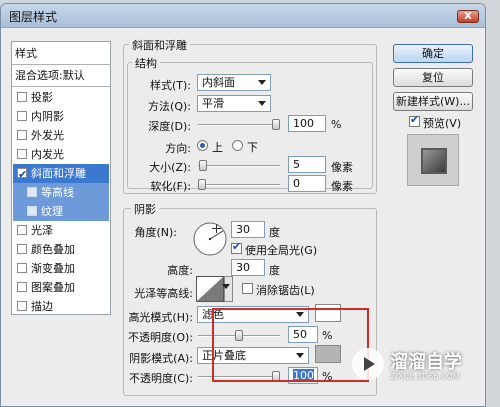 This screenshot has width=500, height=407. Describe the element at coordinates (63, 53) in the screenshot. I see `styles-header: 样式` at that location.